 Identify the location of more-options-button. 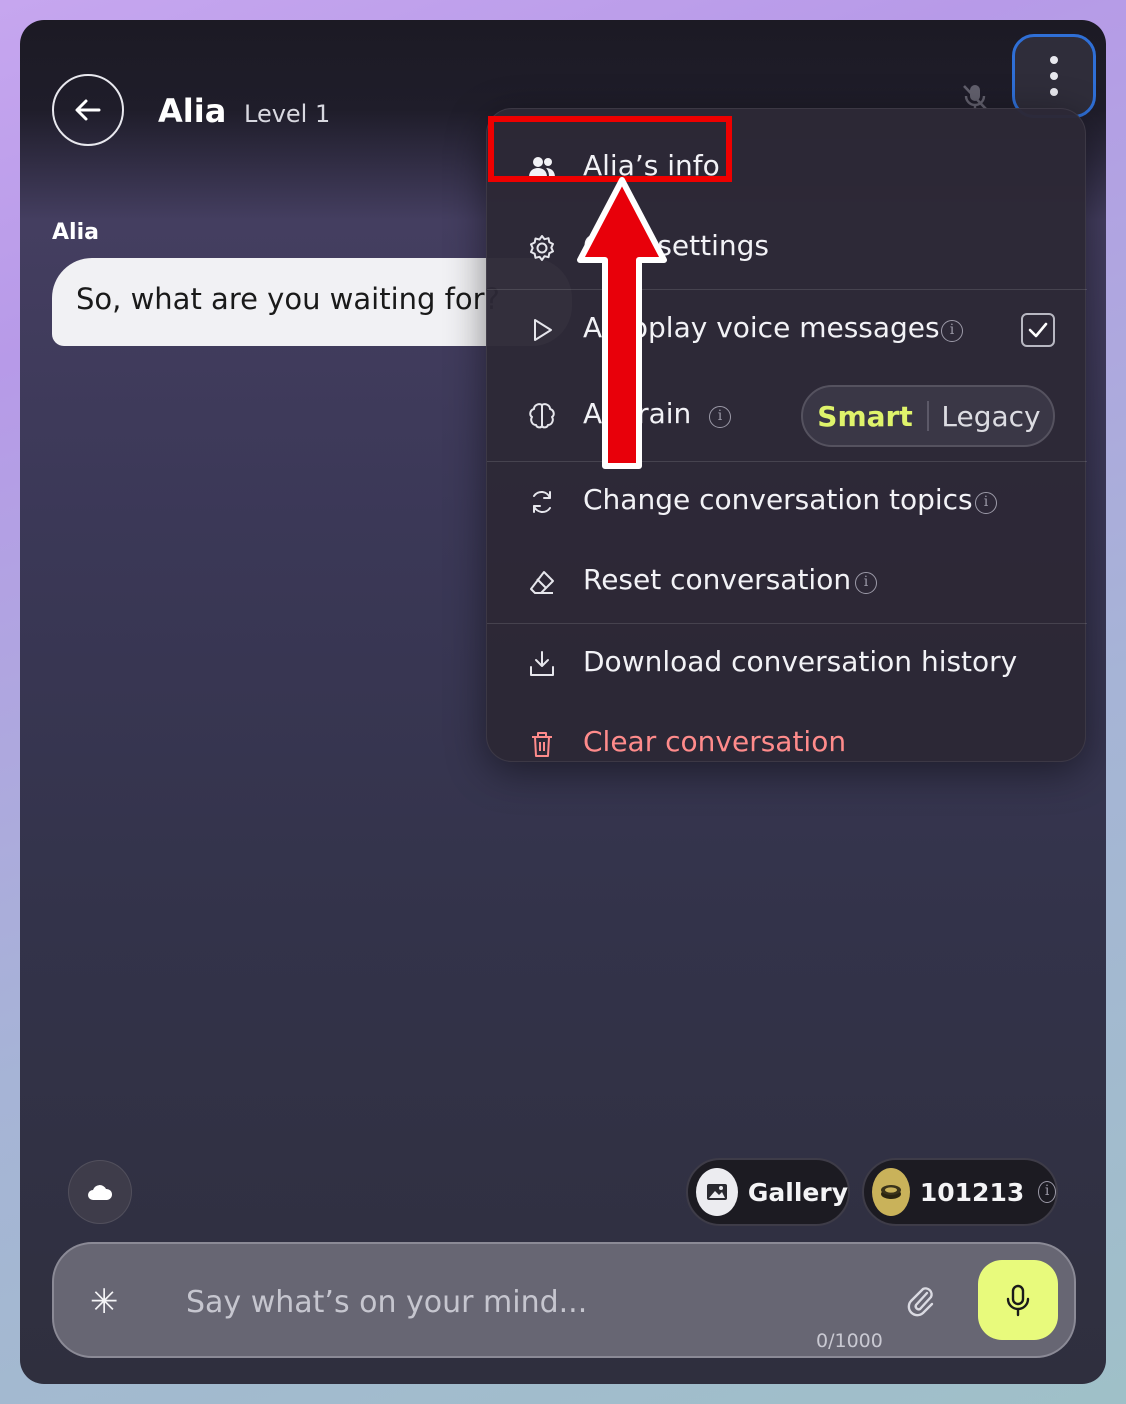
(1054, 76).